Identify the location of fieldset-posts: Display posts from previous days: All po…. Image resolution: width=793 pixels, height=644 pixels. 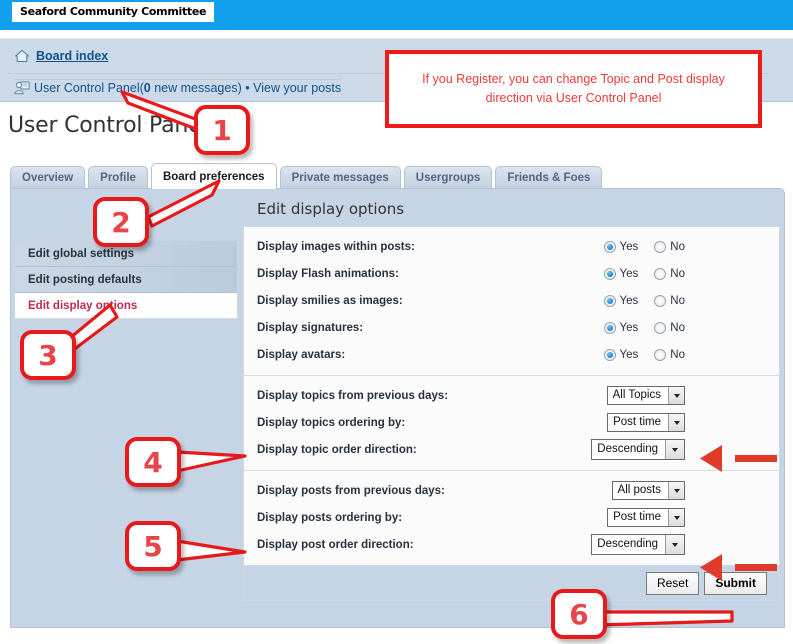
(511, 517).